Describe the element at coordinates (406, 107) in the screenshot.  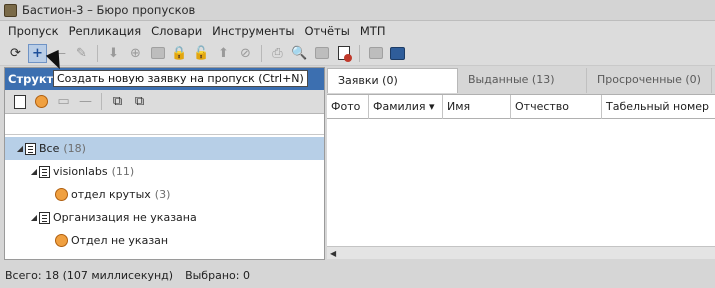
I see `column-last-name: Фамилия ▾` at that location.